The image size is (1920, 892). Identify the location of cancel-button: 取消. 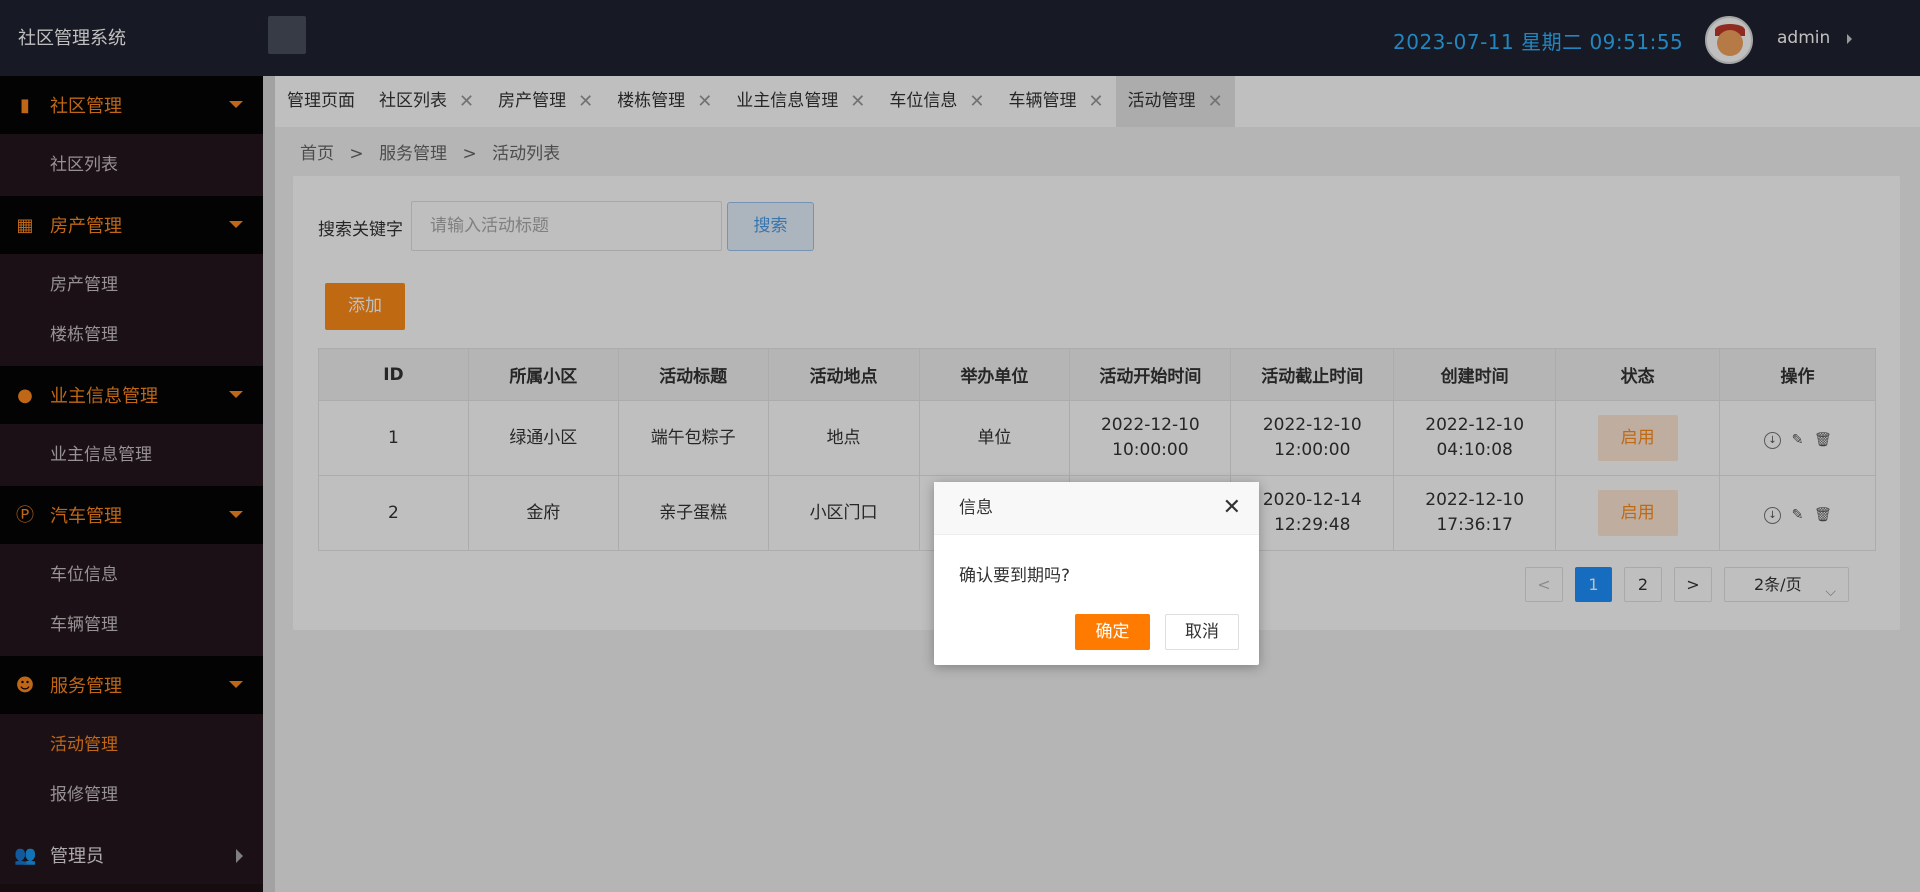
(1202, 632).